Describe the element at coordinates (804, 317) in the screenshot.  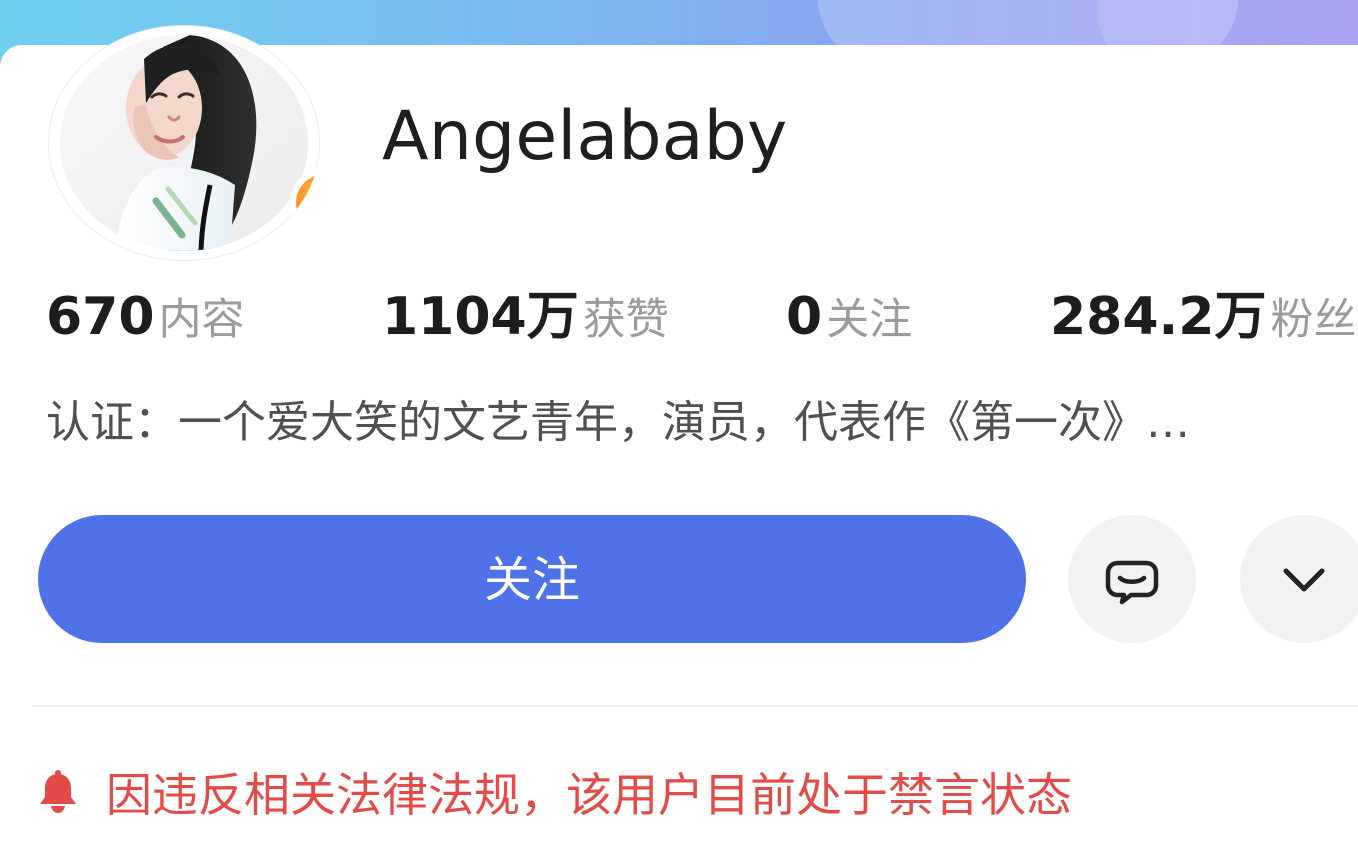
I see `stat-value: 0` at that location.